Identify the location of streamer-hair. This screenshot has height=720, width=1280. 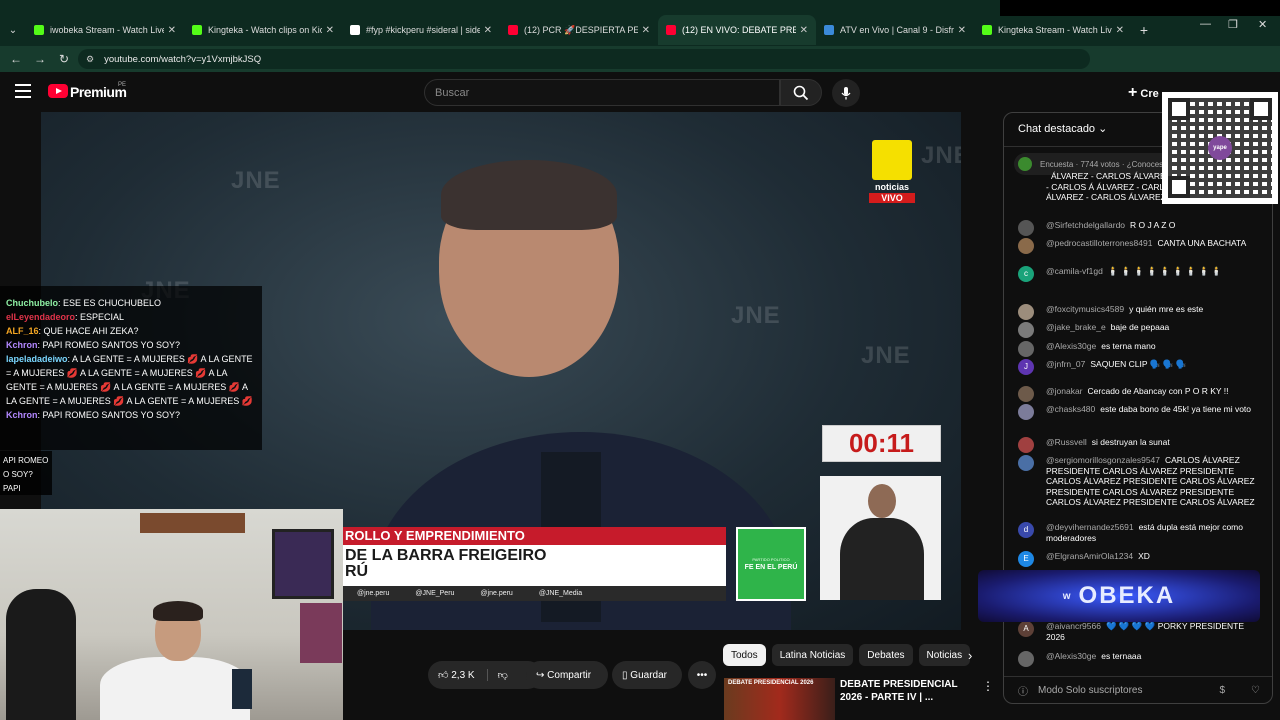
(178, 611).